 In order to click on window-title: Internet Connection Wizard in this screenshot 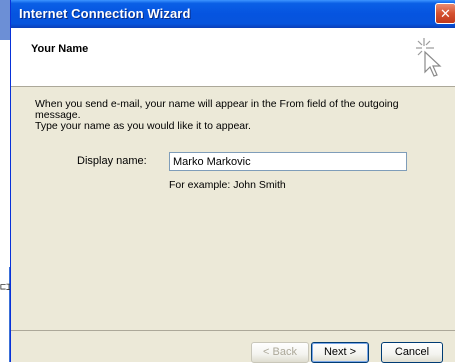, I will do `click(105, 13)`.